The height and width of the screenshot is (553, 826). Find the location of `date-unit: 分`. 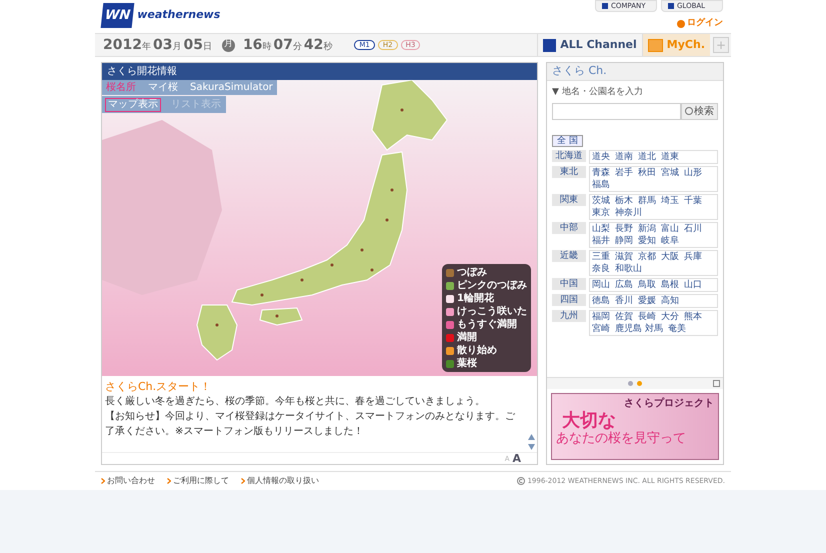

date-unit: 分 is located at coordinates (297, 47).